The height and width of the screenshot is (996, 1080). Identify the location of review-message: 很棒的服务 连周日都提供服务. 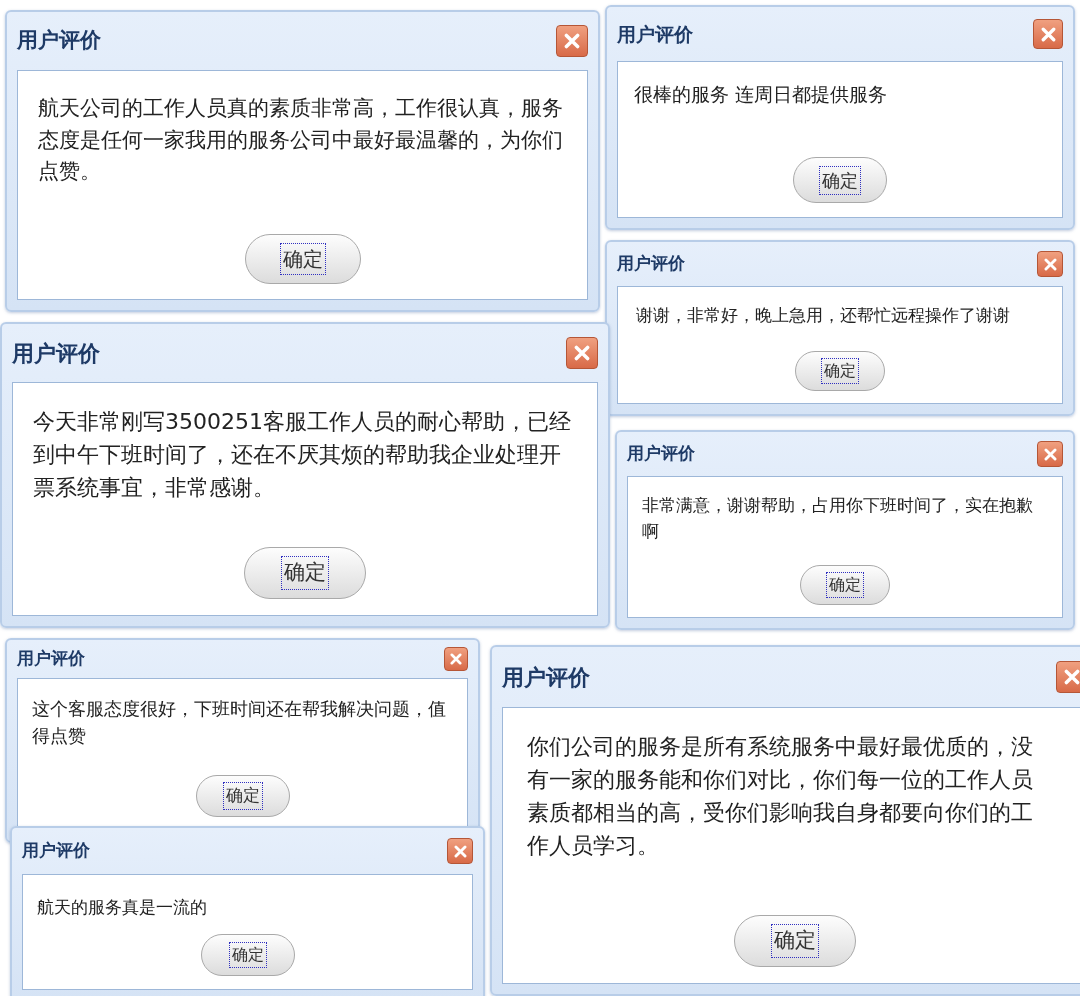
(761, 94).